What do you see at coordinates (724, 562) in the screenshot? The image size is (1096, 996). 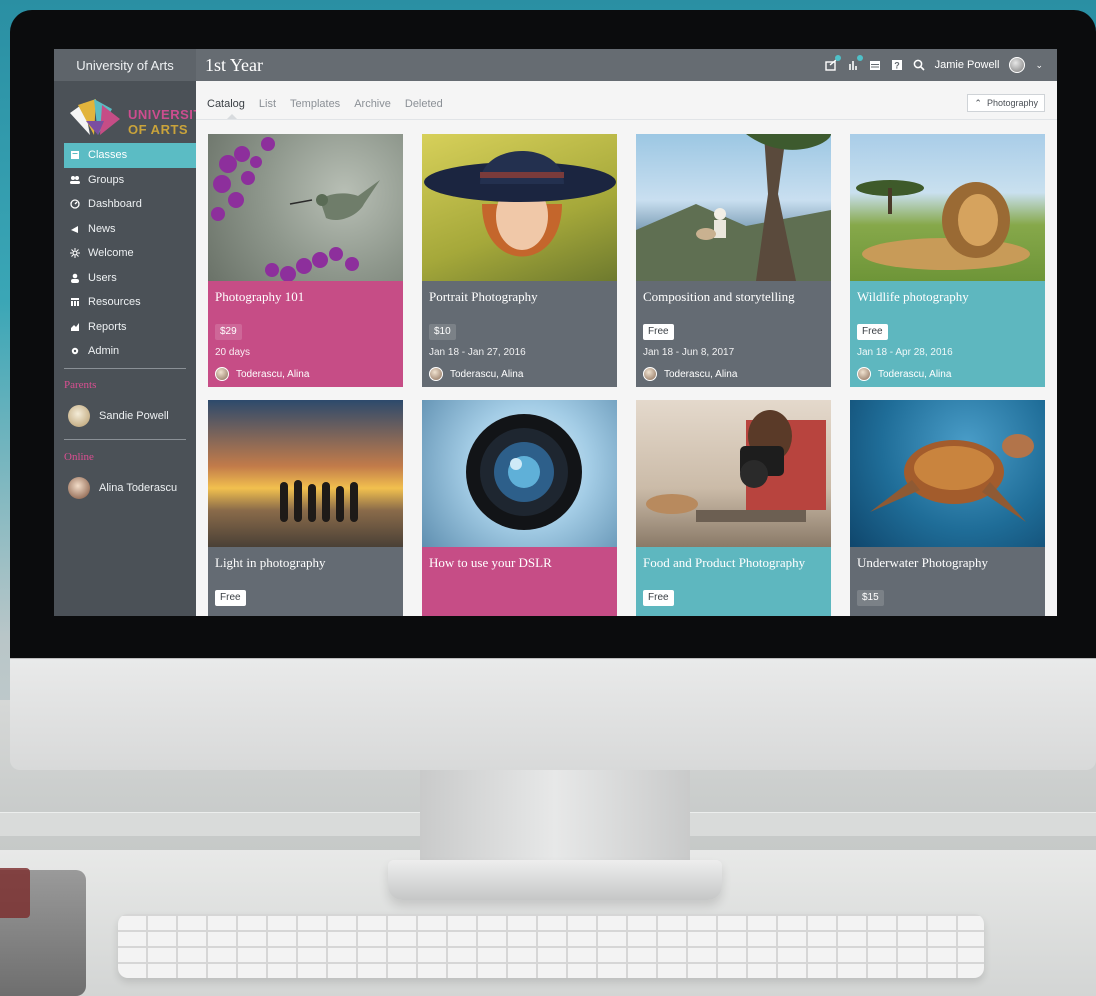 I see `card-title: Food and Product Photography` at bounding box center [724, 562].